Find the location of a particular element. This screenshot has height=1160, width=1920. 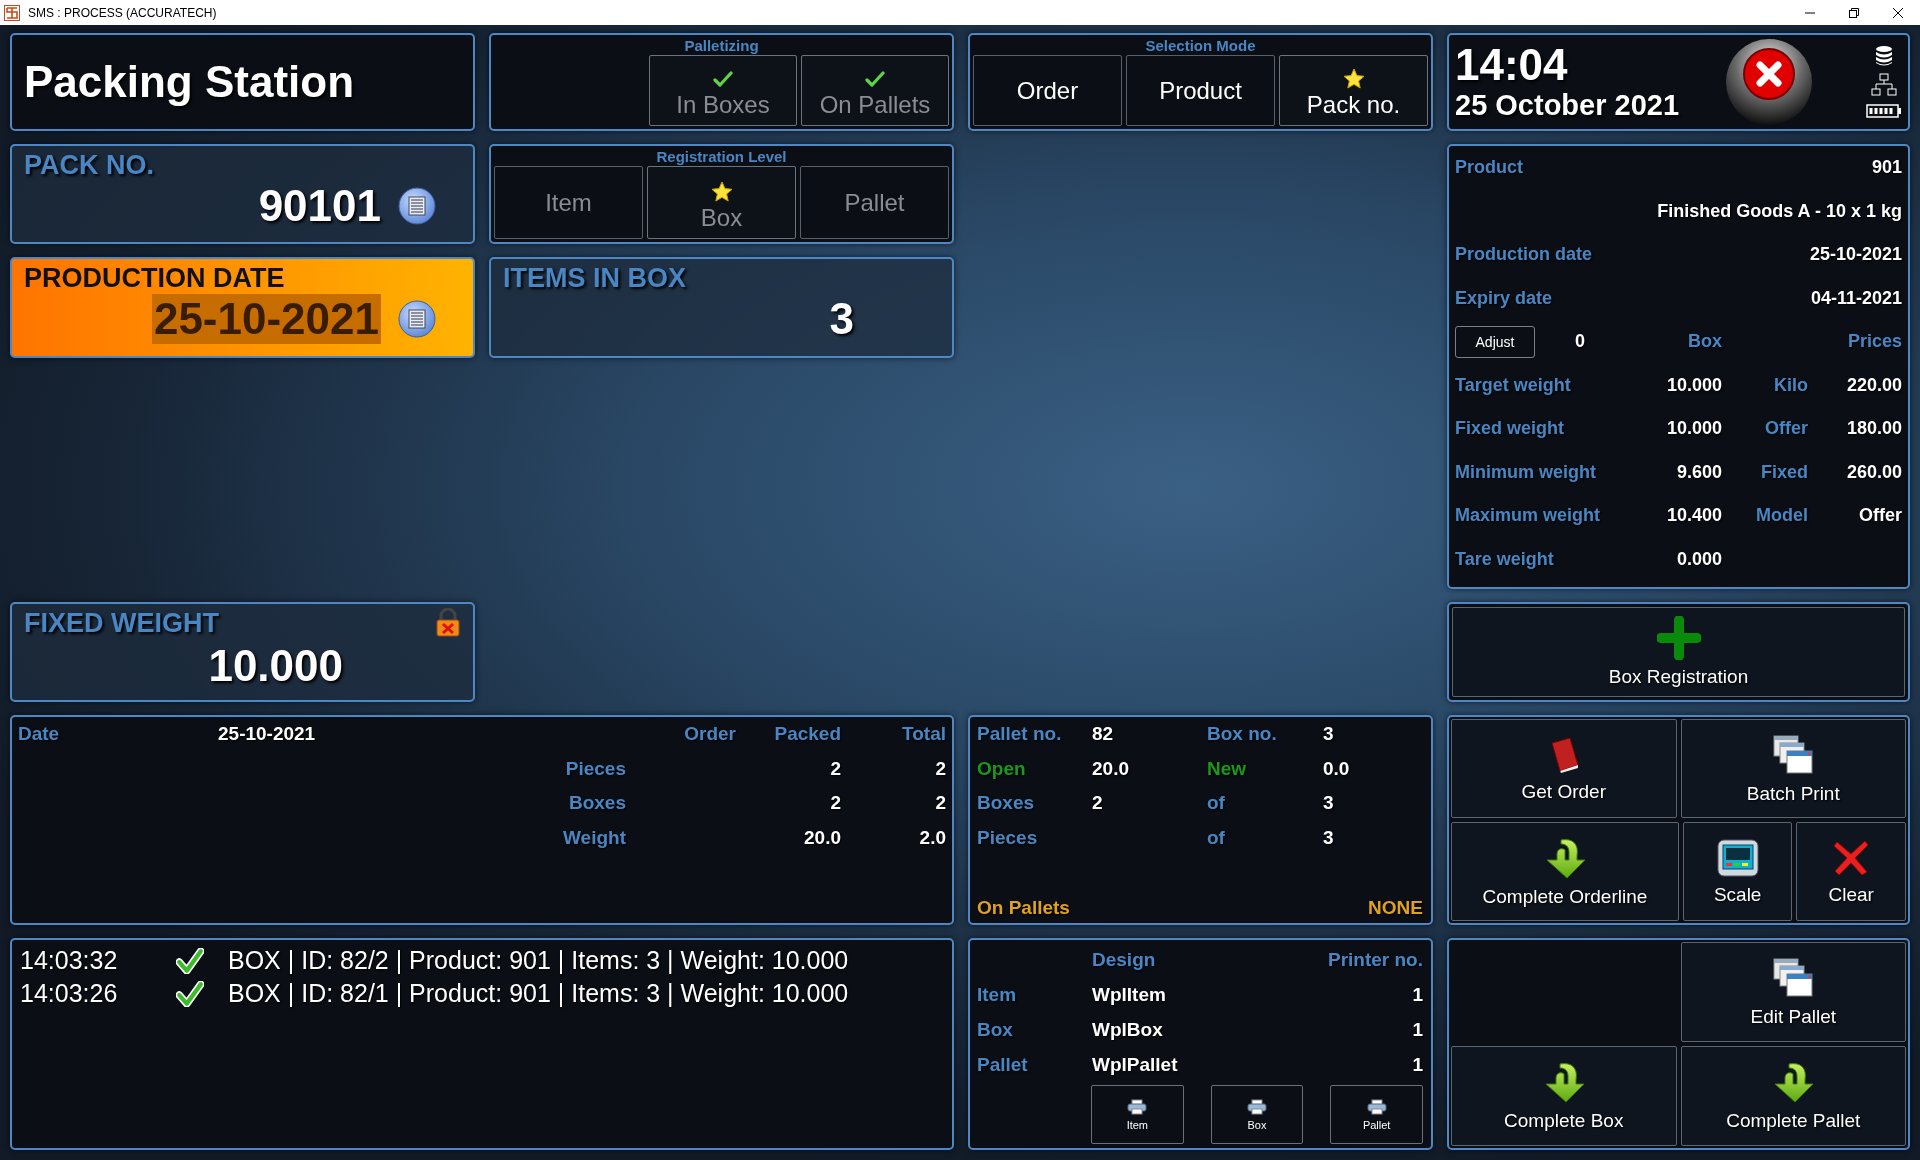

mode-button: Product is located at coordinates (1200, 90).